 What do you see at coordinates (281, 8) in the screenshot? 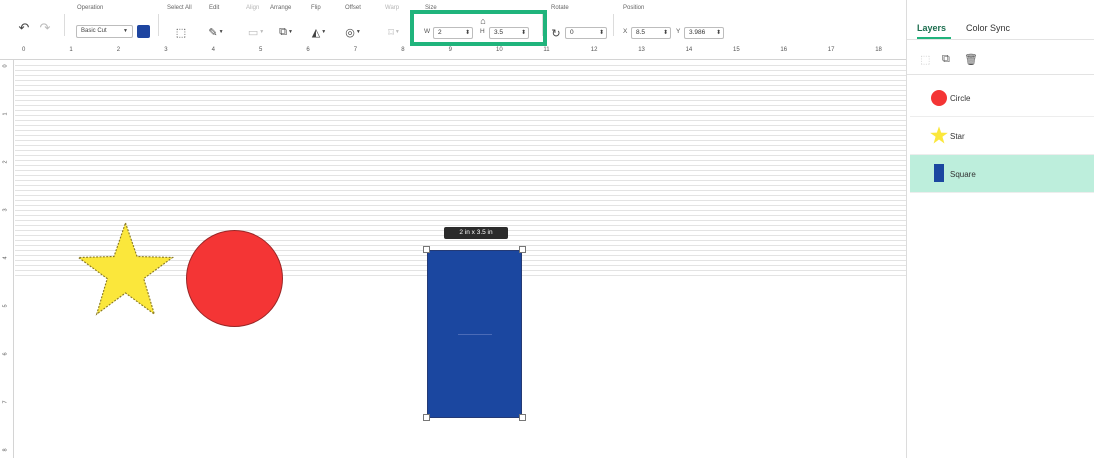
I see `arrange-label: Arrange` at bounding box center [281, 8].